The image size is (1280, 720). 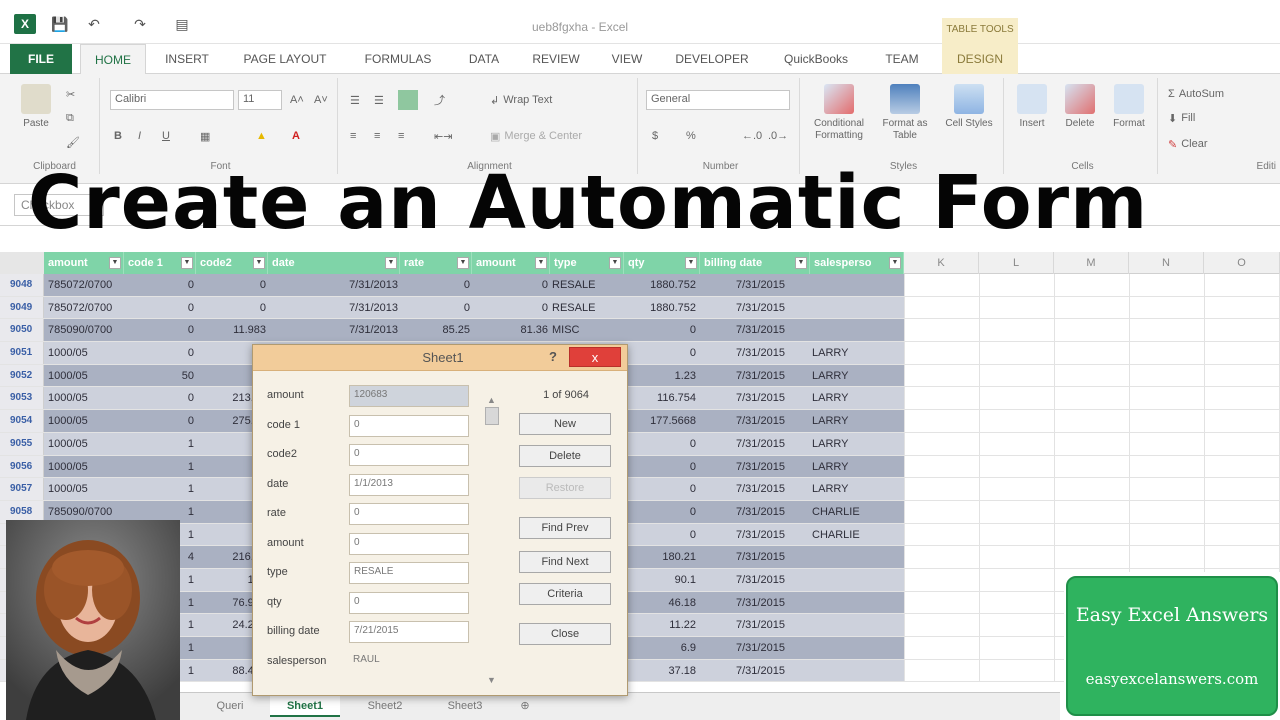 I want to click on restore-button: Restore, so click(x=565, y=488).